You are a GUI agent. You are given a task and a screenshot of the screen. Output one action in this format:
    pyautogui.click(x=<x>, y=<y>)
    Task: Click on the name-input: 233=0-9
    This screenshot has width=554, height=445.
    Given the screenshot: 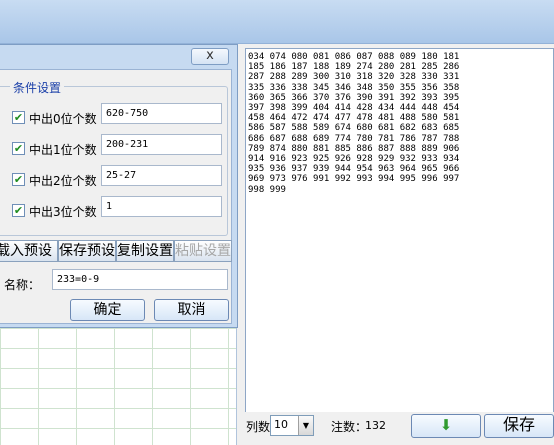 What is the action you would take?
    pyautogui.click(x=140, y=279)
    